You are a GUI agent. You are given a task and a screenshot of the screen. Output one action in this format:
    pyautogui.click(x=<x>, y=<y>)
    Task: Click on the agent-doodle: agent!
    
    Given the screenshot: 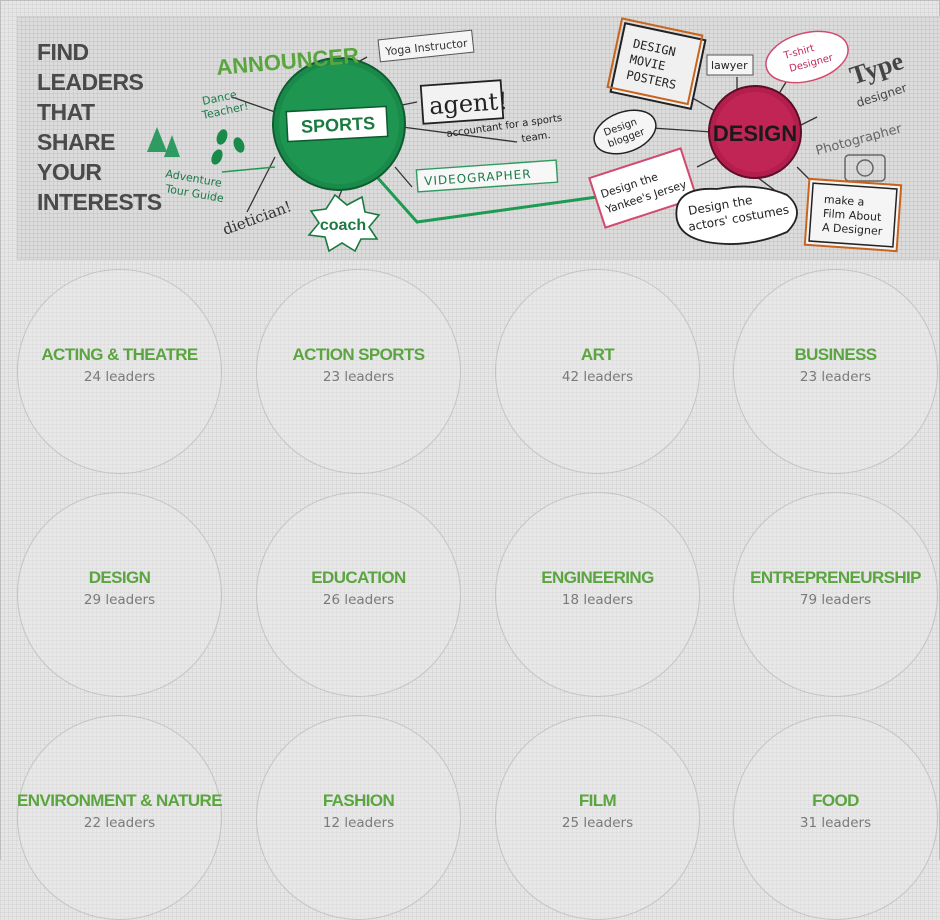 What is the action you would take?
    pyautogui.click(x=468, y=103)
    